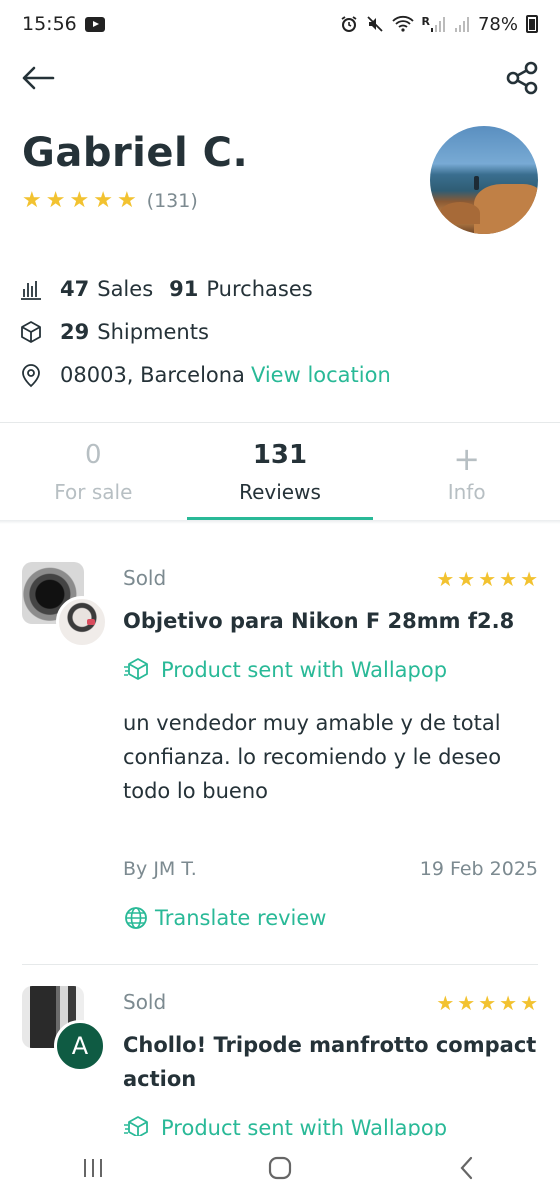 This screenshot has height=1200, width=560. Describe the element at coordinates (241, 918) in the screenshot. I see `translate-review-label: Translate review` at that location.